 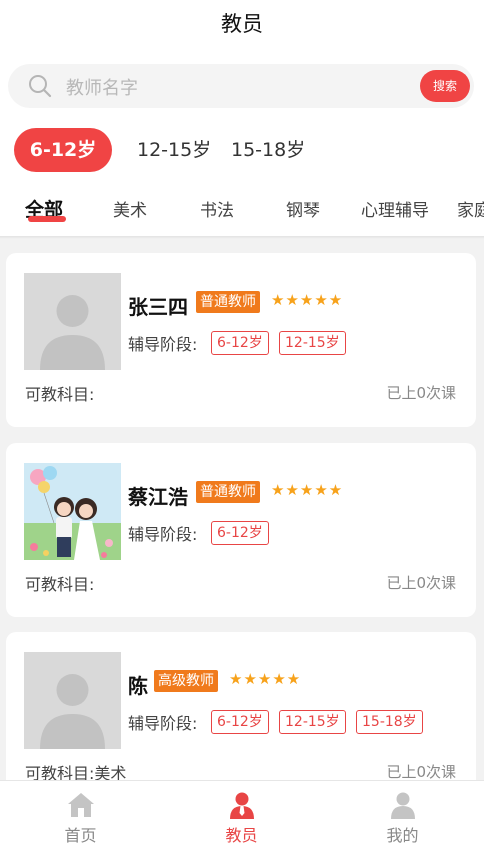 What do you see at coordinates (303, 208) in the screenshot?
I see `category-tab-piano: 钢琴` at bounding box center [303, 208].